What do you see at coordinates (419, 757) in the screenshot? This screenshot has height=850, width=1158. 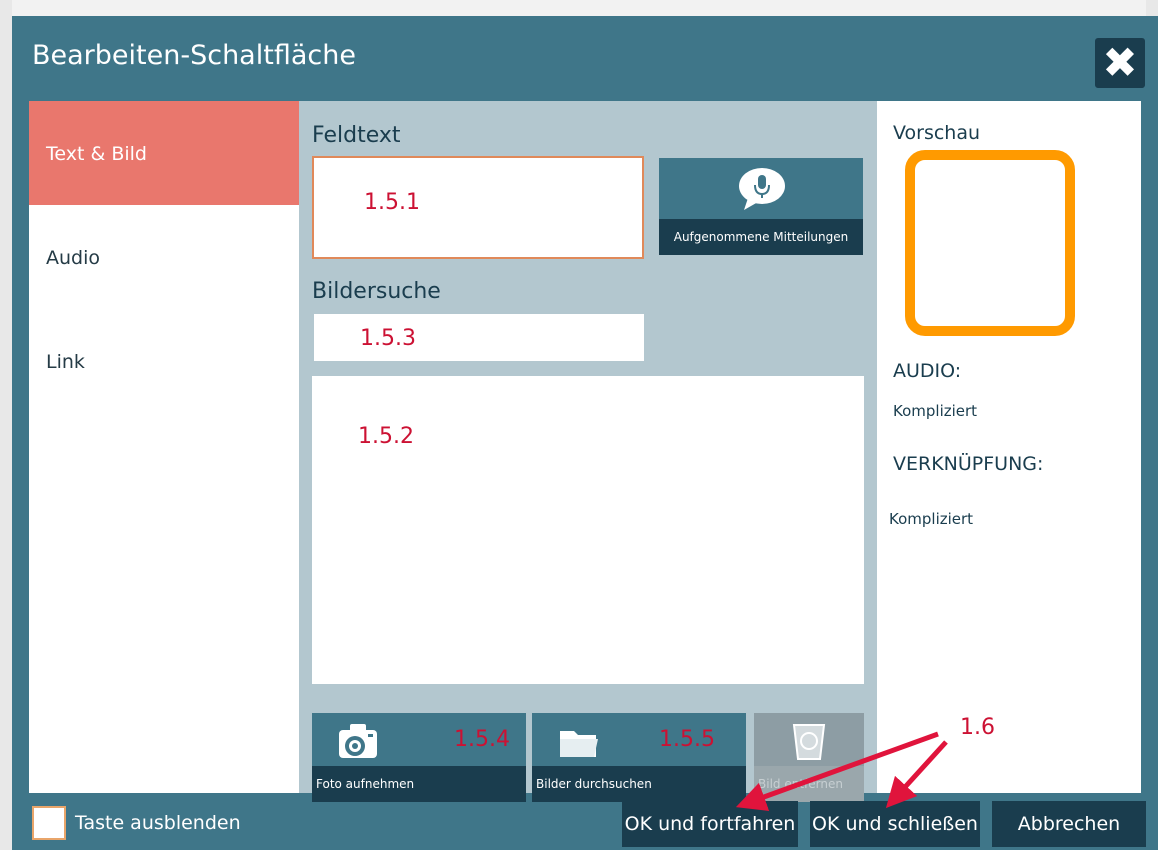 I see `take-photo-button: 1.5.4 Foto aufnehmen` at bounding box center [419, 757].